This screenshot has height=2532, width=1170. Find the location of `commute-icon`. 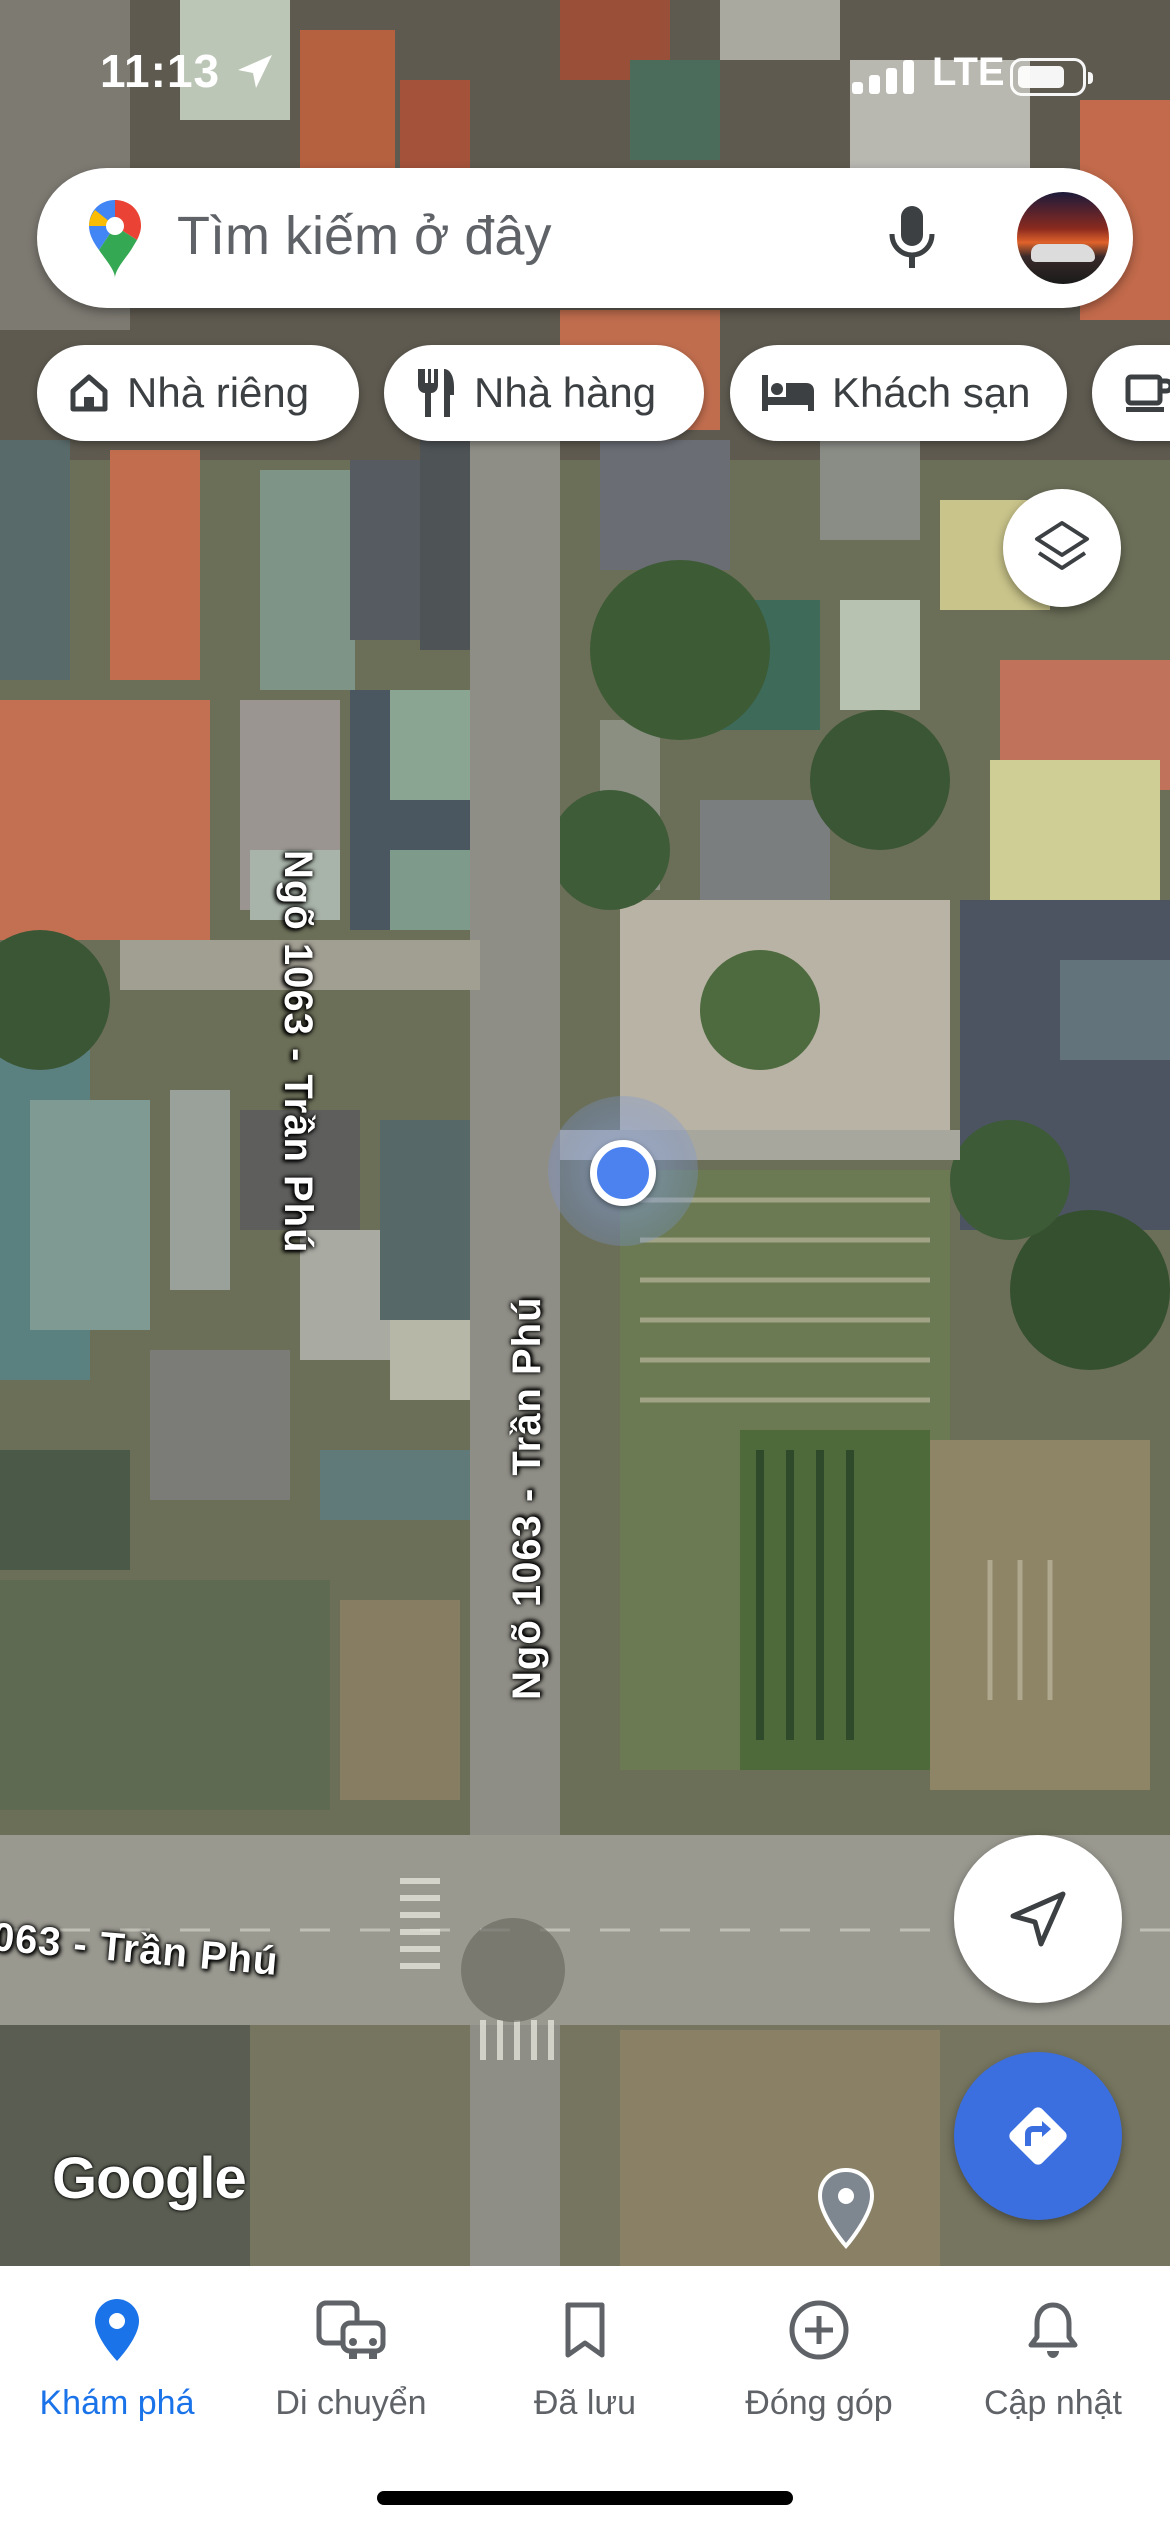

commute-icon is located at coordinates (351, 2329).